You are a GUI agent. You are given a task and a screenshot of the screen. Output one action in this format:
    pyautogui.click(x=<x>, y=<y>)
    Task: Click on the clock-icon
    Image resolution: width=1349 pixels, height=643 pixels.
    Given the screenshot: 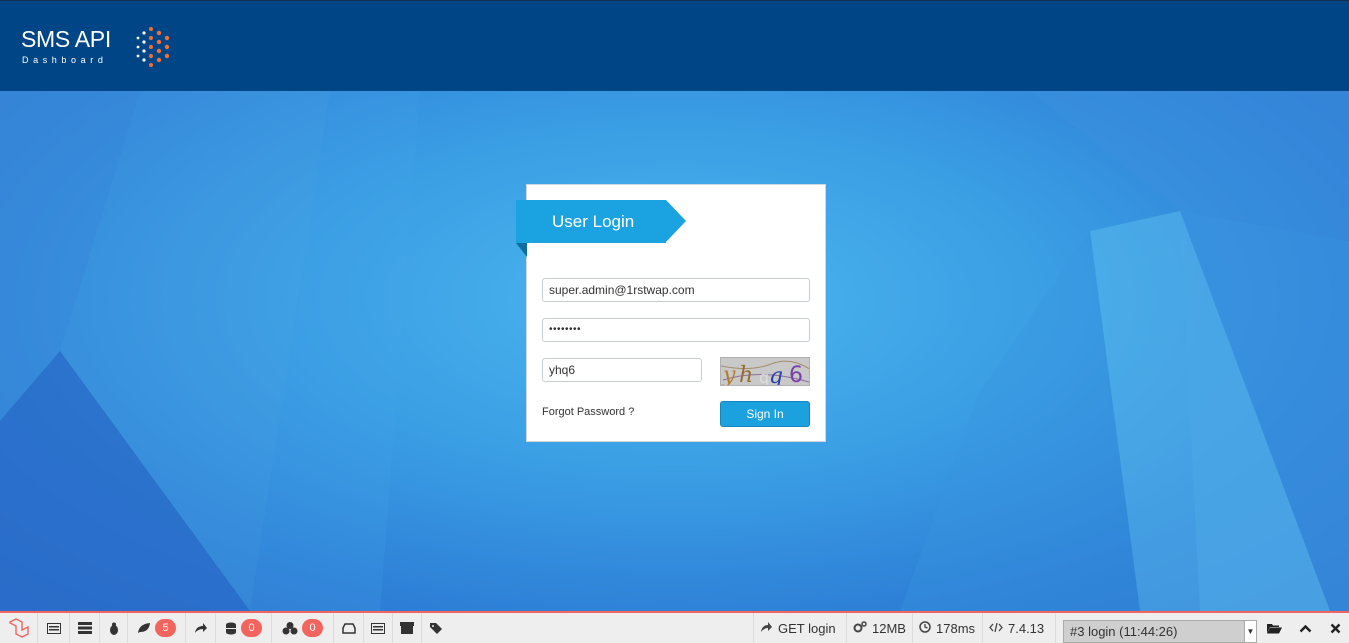 What is the action you would take?
    pyautogui.click(x=925, y=628)
    